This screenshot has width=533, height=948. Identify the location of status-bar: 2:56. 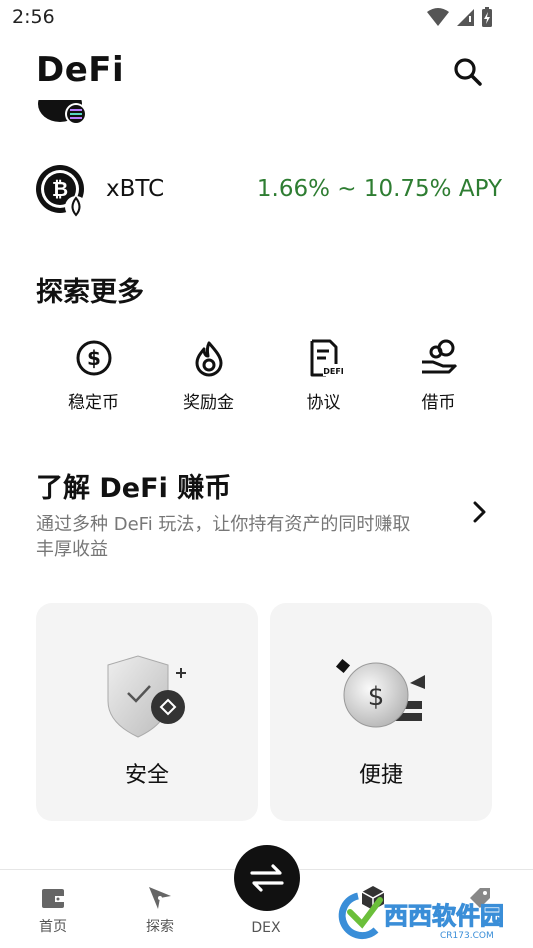
(266, 18).